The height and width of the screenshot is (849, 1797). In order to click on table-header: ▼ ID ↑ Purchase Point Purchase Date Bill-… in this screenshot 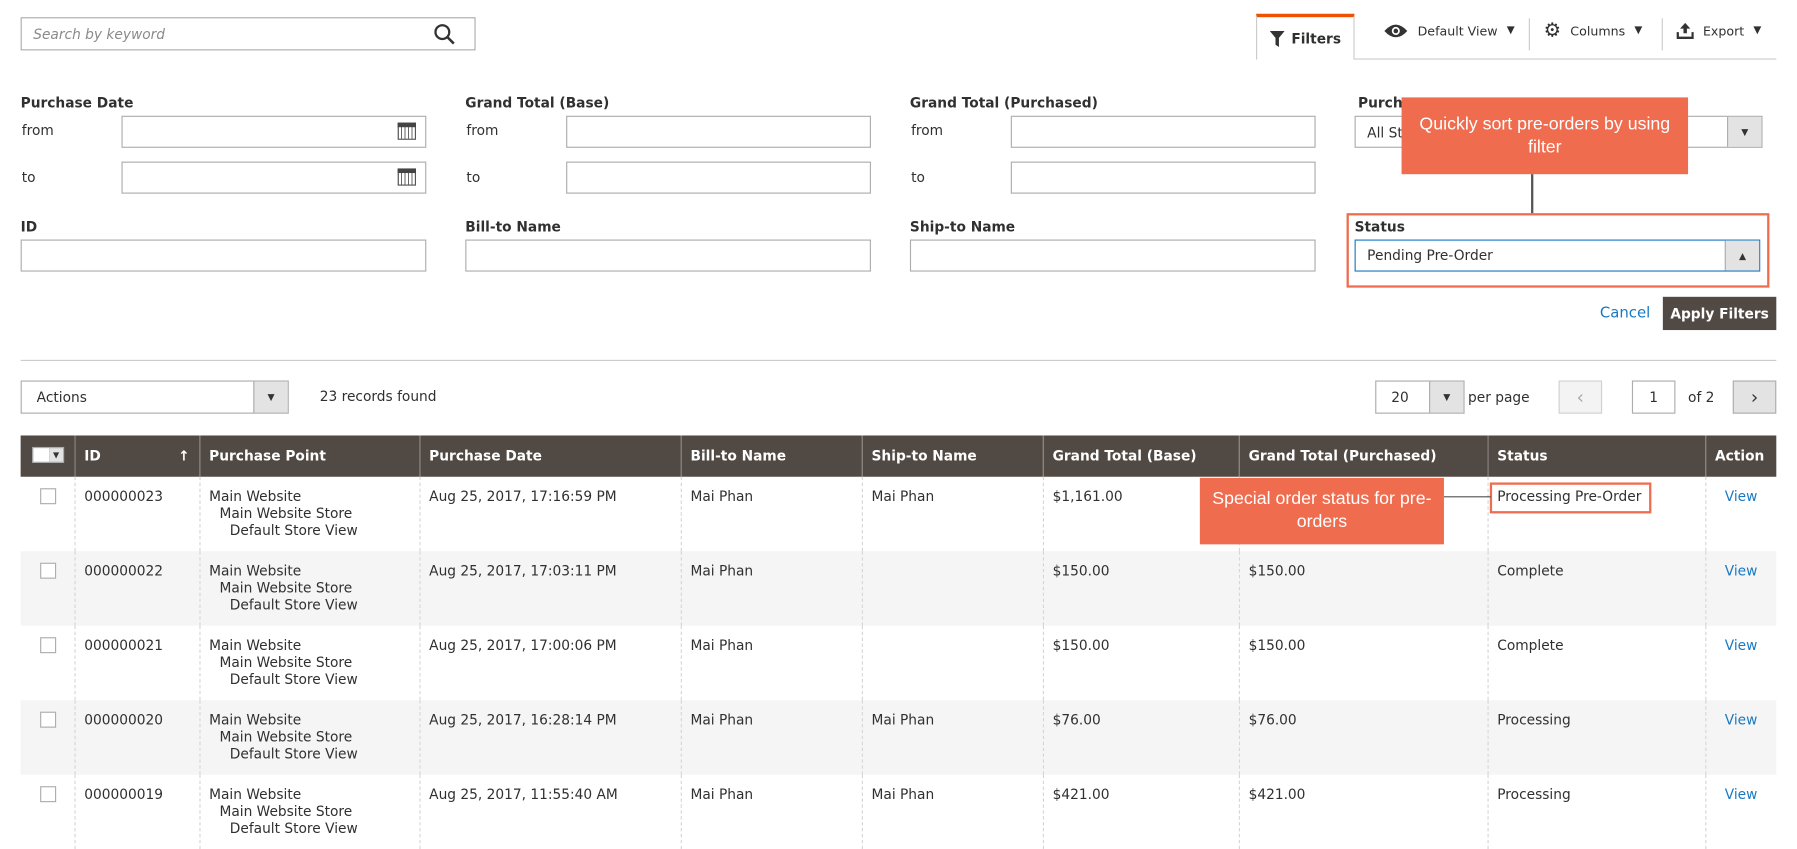, I will do `click(898, 456)`.